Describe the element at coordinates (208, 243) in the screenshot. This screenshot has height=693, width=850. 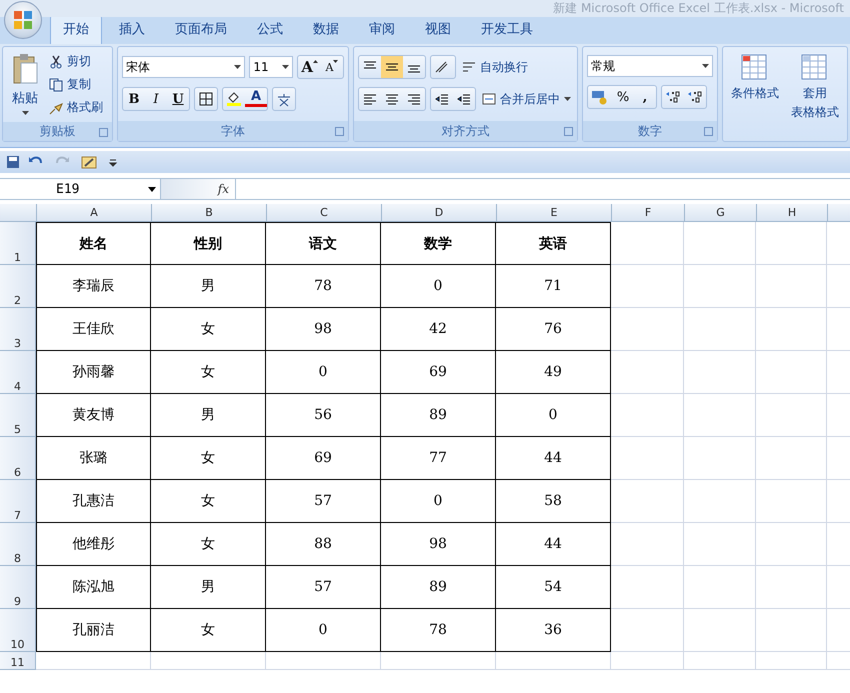
I see `table-cell: 性别` at that location.